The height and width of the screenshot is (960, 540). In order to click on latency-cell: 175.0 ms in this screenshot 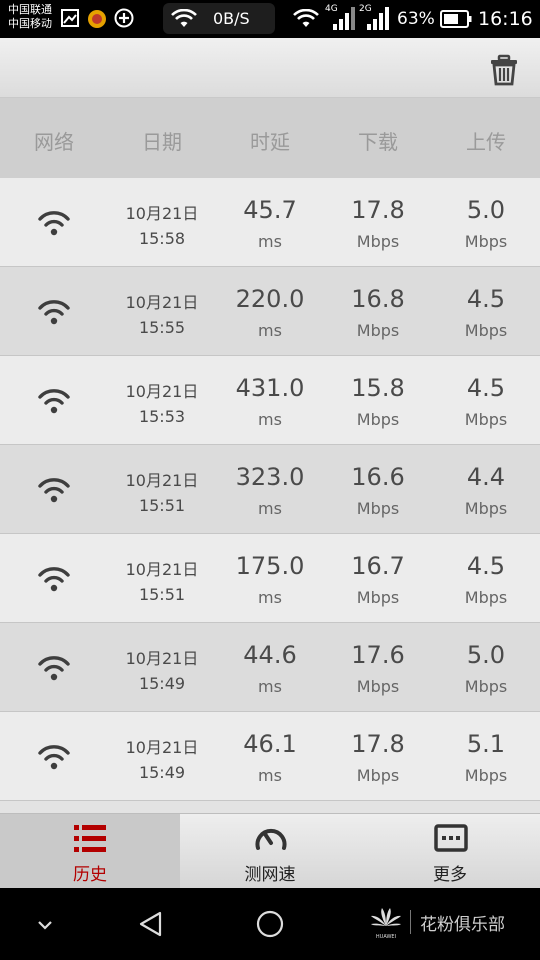, I will do `click(270, 578)`.